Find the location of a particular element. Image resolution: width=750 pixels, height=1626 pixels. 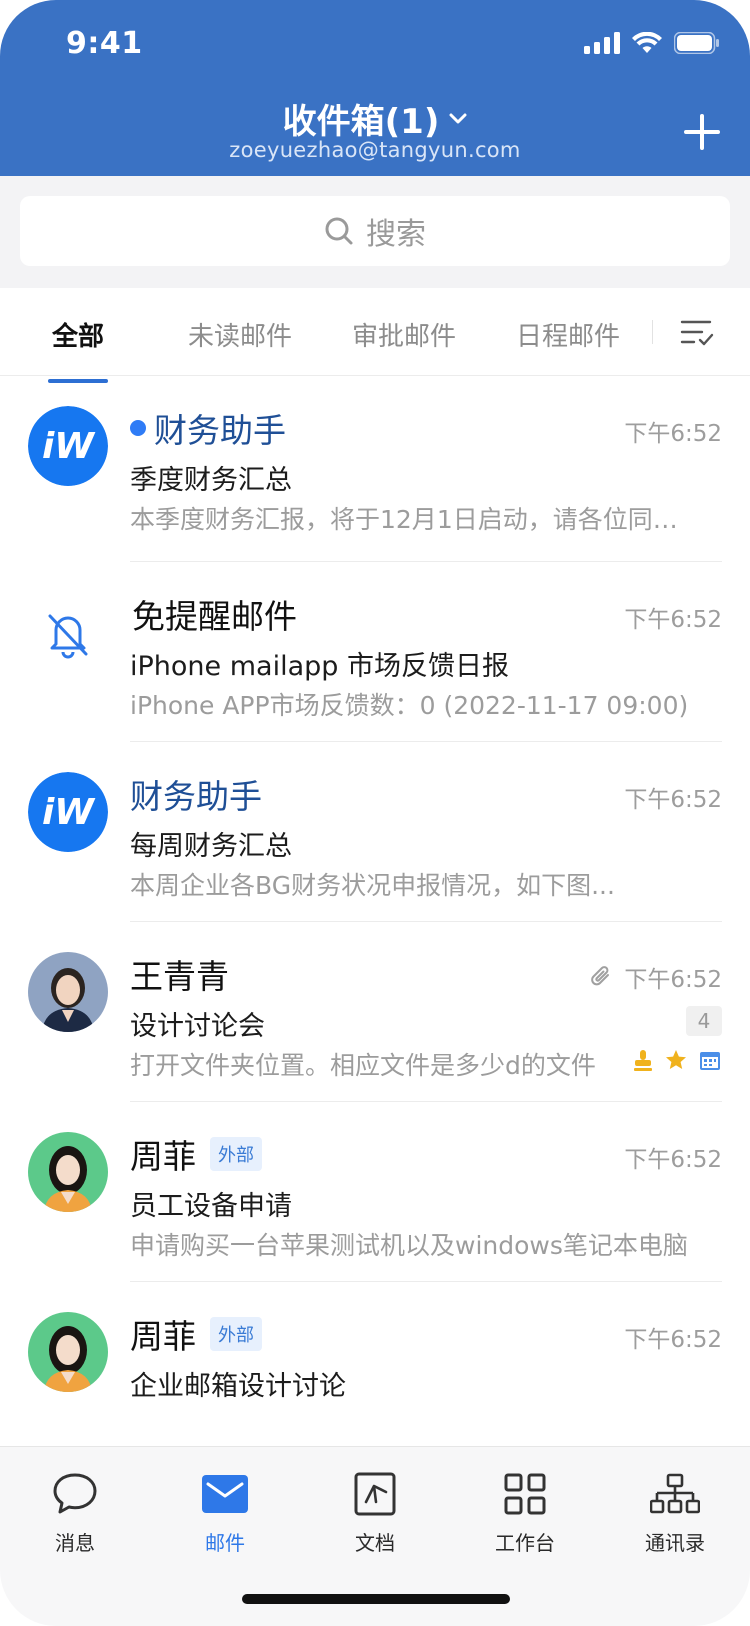

attachment-paperclip-icon is located at coordinates (600, 976).